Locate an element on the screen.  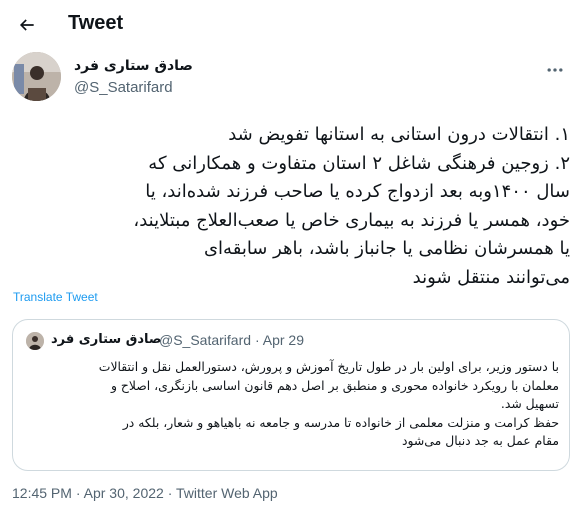
avatar is located at coordinates (36, 76).